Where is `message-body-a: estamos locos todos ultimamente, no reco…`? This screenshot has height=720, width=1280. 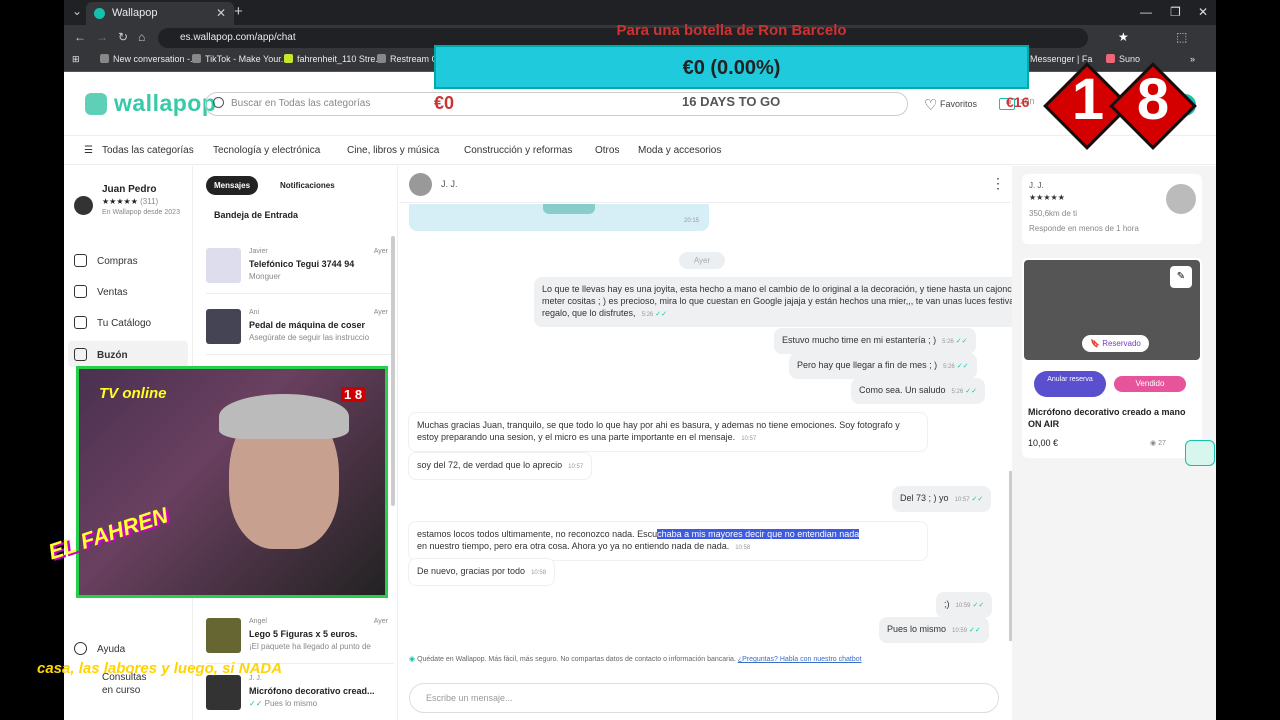
message-body-a: estamos locos todos ultimamente, no reco… is located at coordinates (537, 534).